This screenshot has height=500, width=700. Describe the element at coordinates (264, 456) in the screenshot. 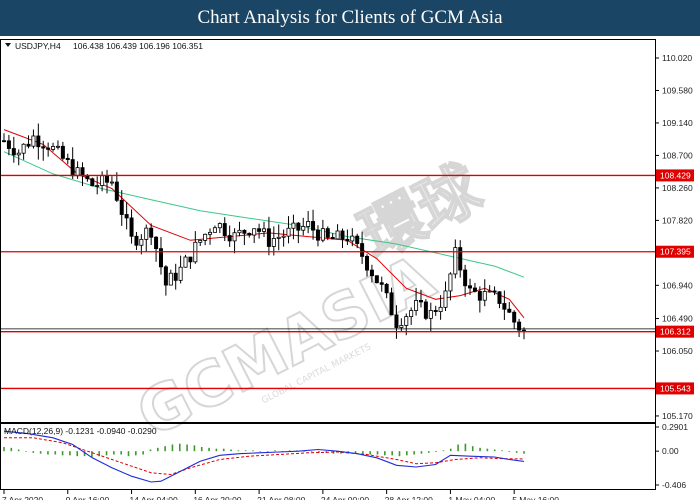

I see `macd-indicator` at that location.